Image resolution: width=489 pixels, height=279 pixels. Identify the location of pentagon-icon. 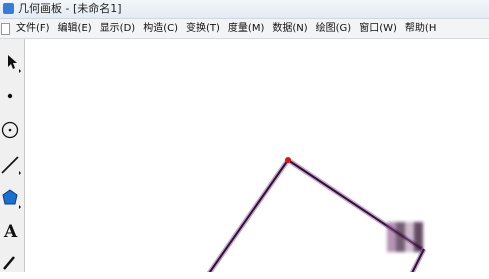
(11, 199).